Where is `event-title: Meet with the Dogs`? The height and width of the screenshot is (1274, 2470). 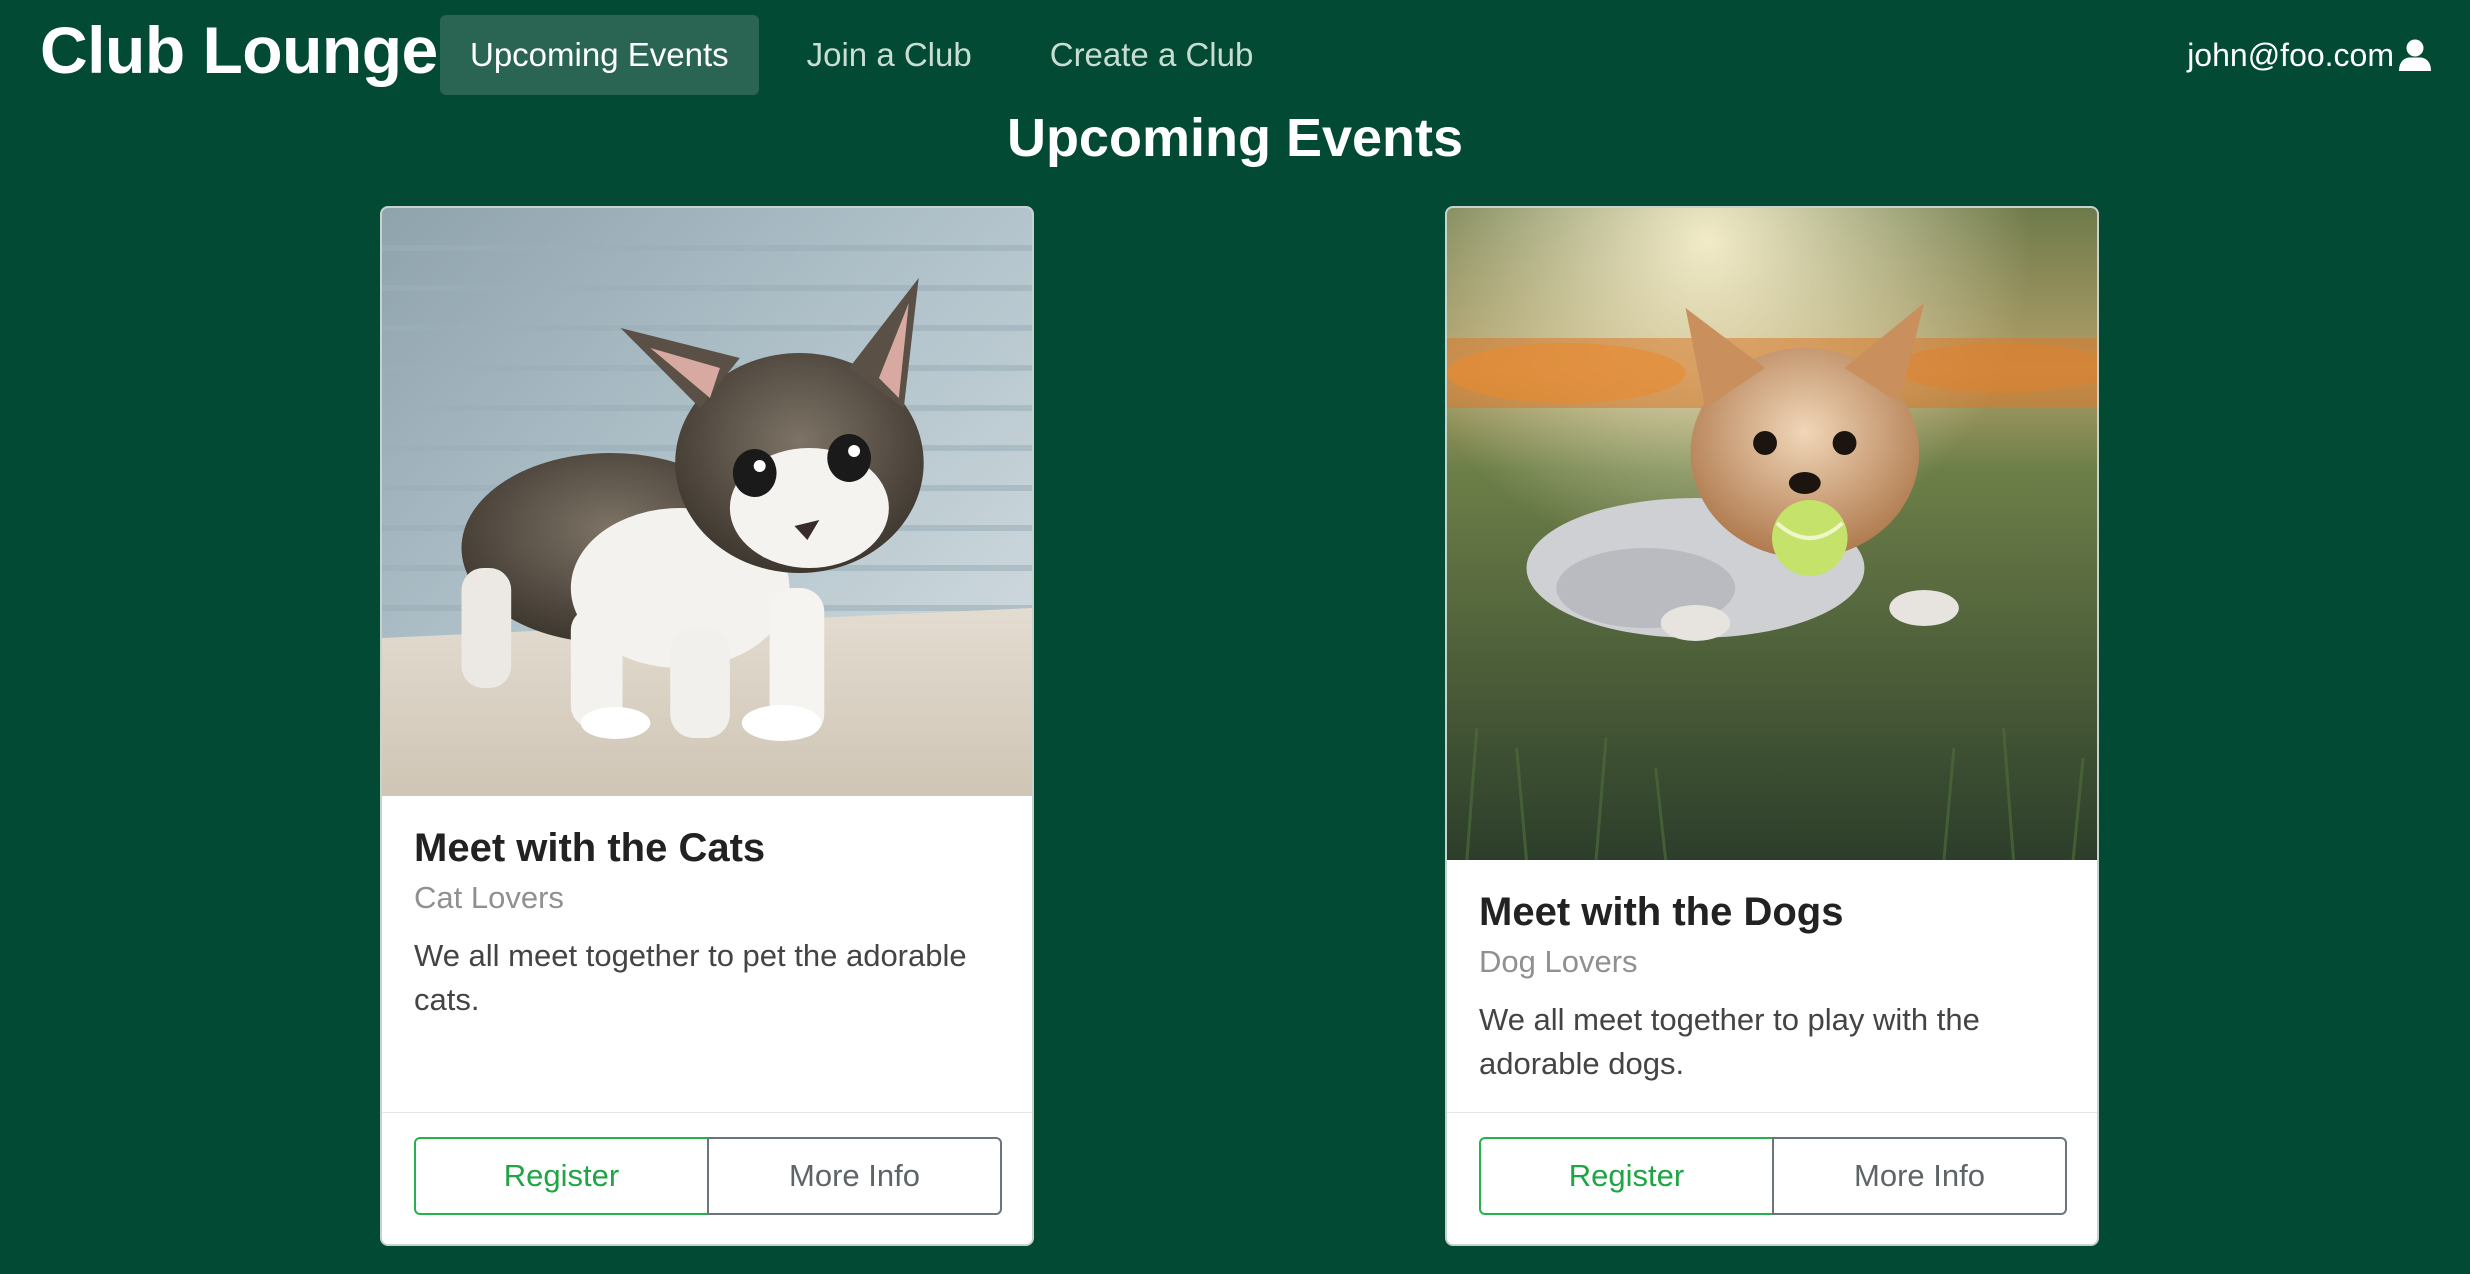 event-title: Meet with the Dogs is located at coordinates (1661, 912).